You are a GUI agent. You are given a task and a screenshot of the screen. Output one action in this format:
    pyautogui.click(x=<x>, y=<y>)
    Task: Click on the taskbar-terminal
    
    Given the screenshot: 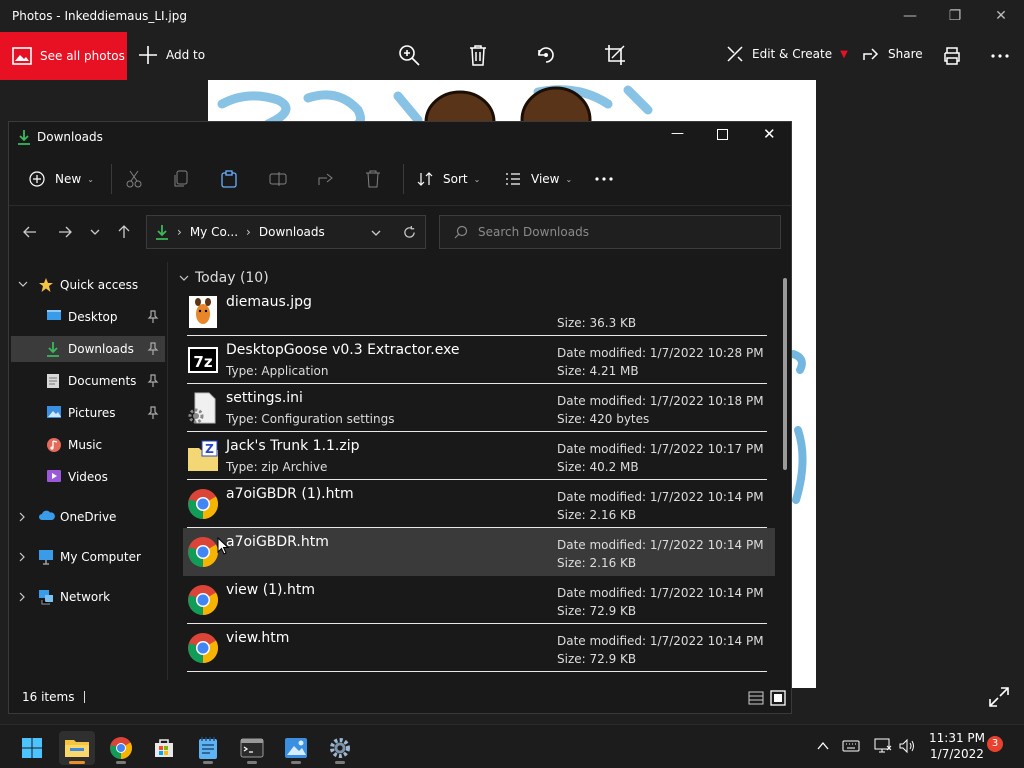 What is the action you would take?
    pyautogui.click(x=252, y=748)
    